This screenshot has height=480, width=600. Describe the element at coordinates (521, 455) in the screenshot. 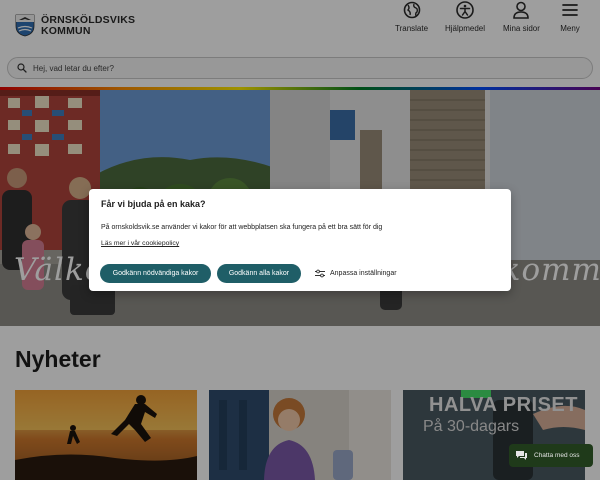

I see `chat-bubble-icon` at that location.